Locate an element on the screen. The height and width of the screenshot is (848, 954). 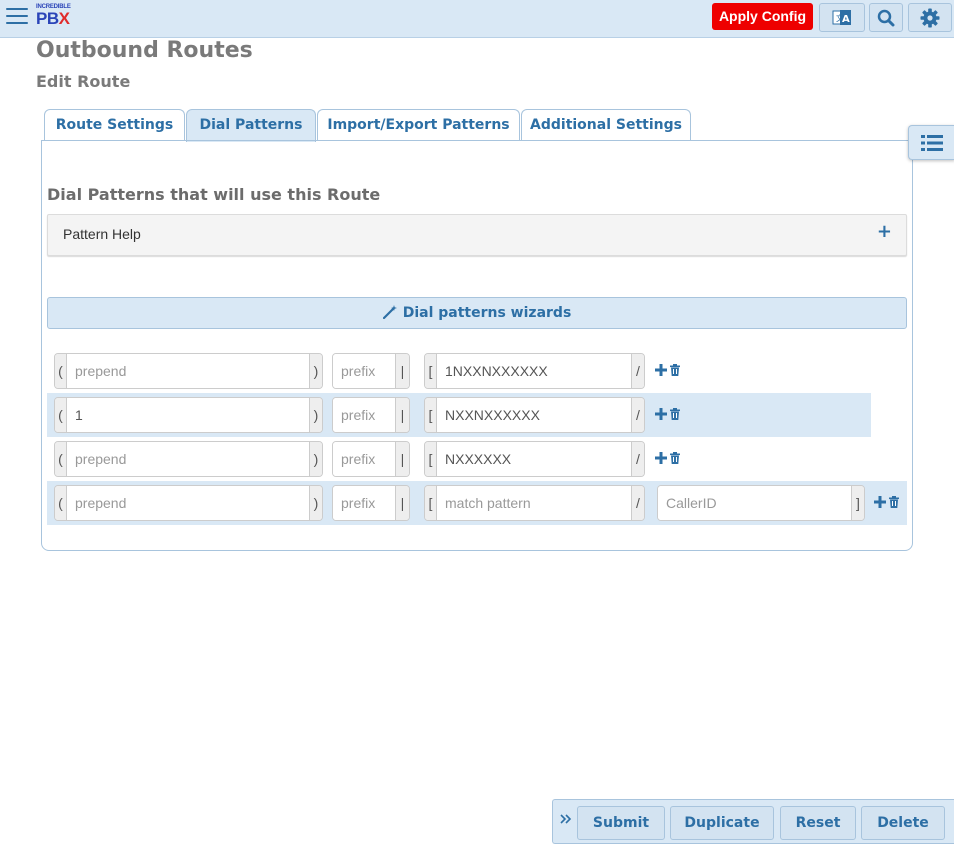
magic-wand-icon is located at coordinates (389, 312).